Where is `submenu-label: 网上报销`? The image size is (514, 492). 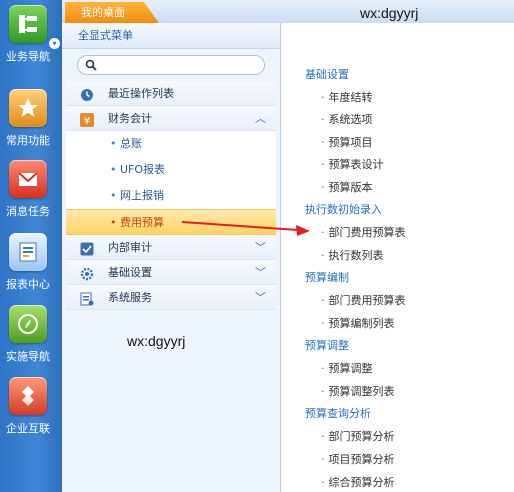 submenu-label: 网上报销 is located at coordinates (142, 195).